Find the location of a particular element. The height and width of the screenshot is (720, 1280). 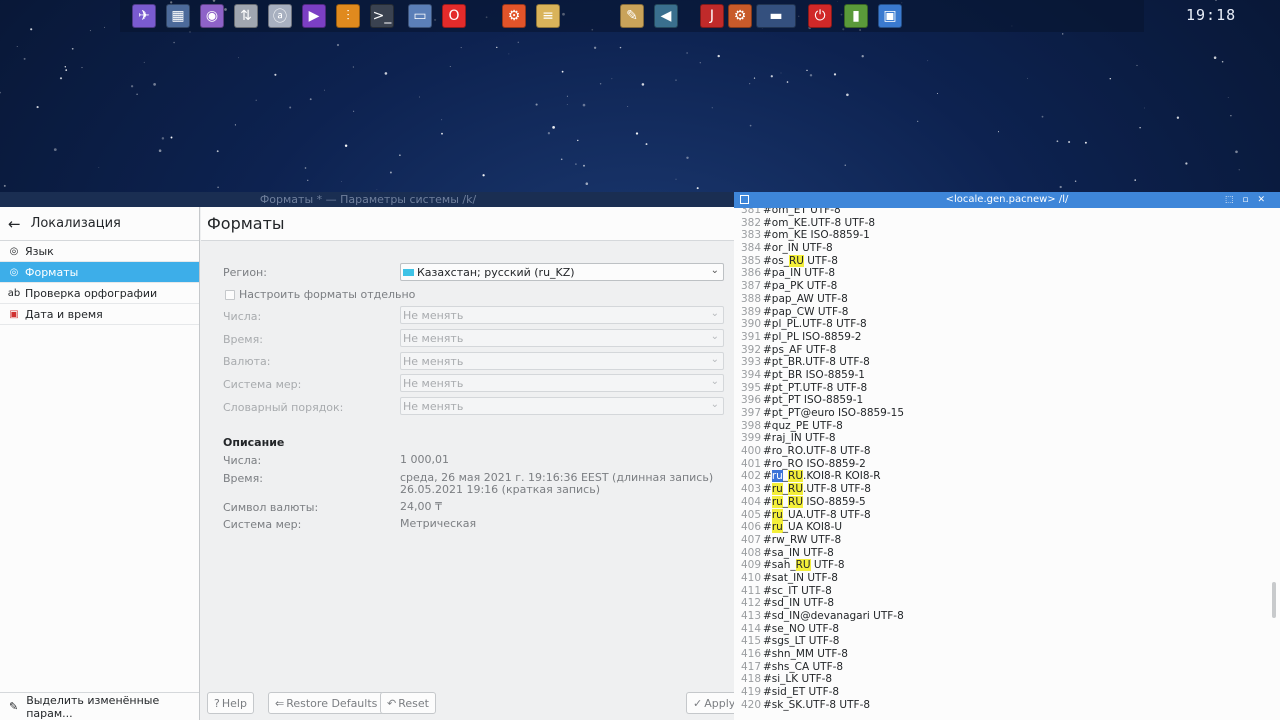

window-buttons: ⬚▫✕ is located at coordinates (1249, 200).